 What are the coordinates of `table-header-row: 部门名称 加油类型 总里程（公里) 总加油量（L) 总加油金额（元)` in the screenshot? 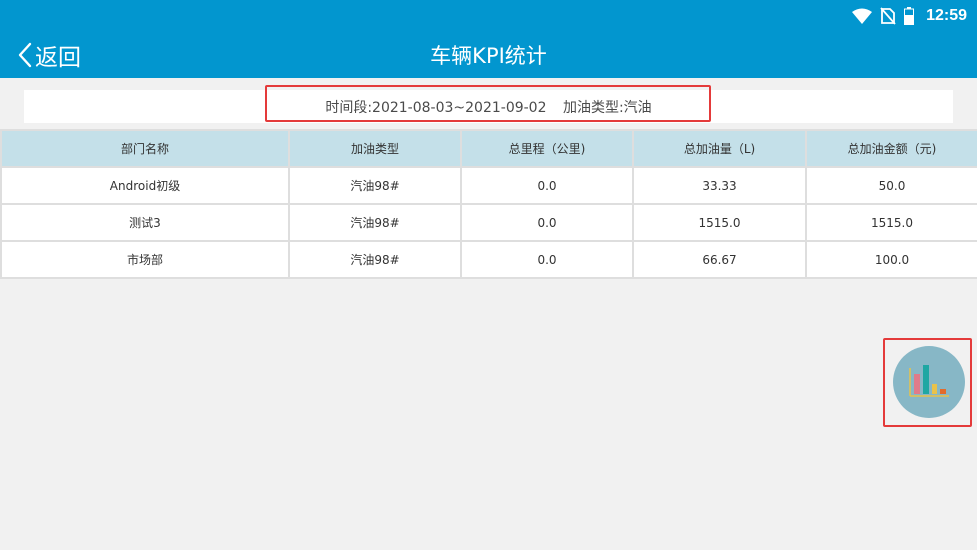 It's located at (488, 148).